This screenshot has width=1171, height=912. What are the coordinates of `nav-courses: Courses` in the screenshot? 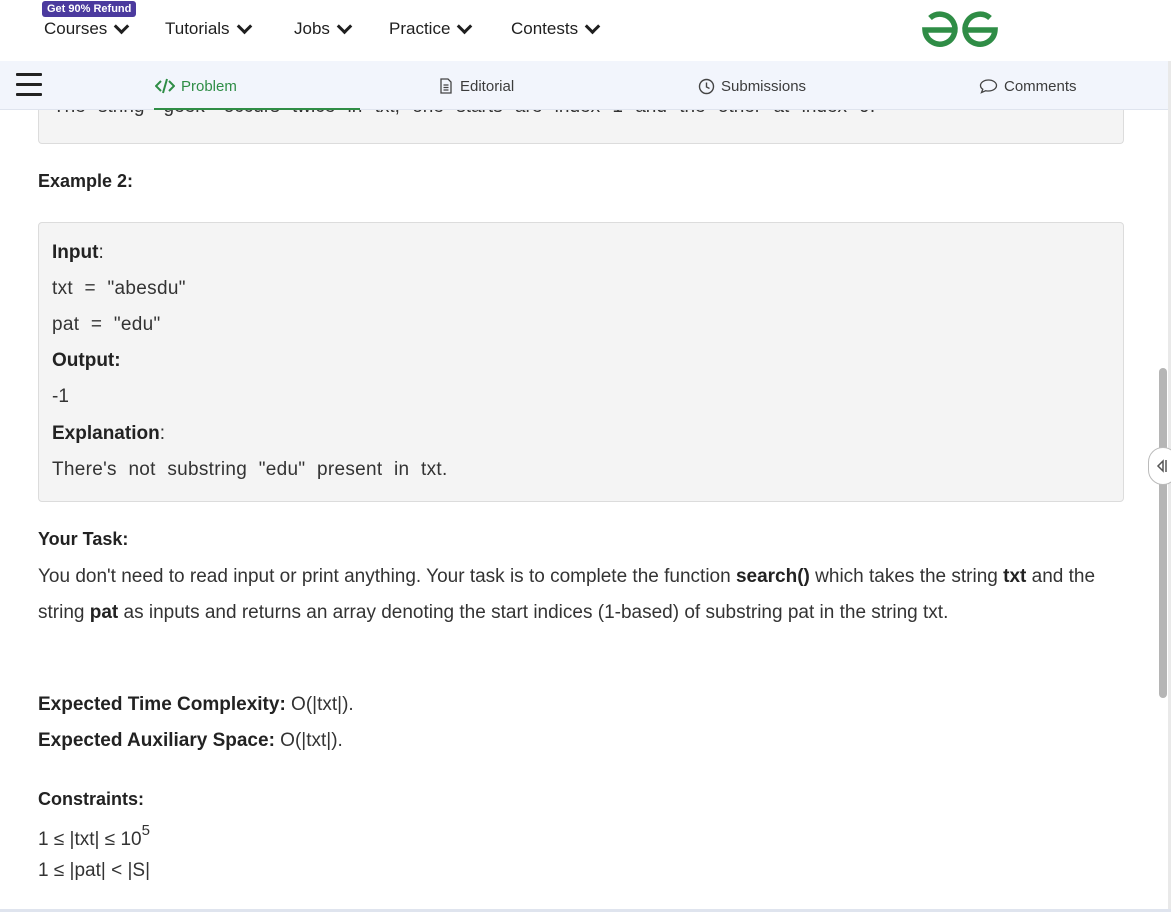 It's located at (87, 29).